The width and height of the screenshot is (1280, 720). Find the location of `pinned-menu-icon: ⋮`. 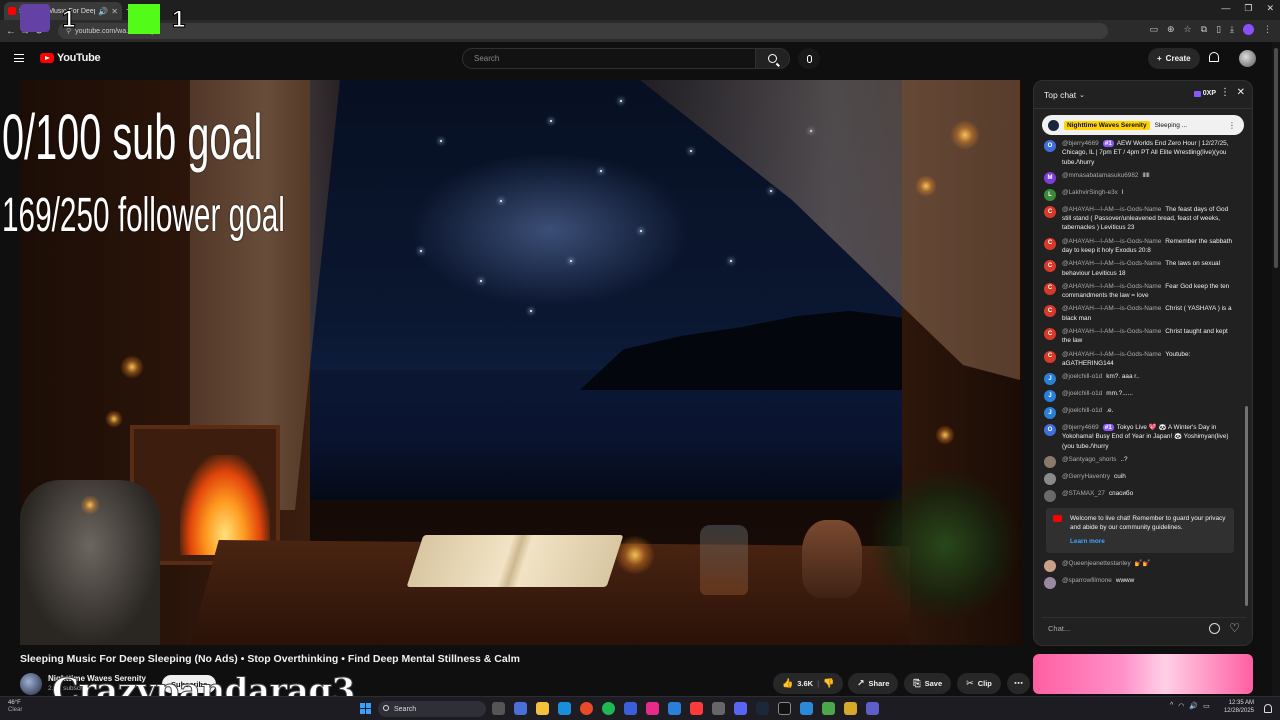

pinned-menu-icon: ⋮ is located at coordinates (1232, 125).